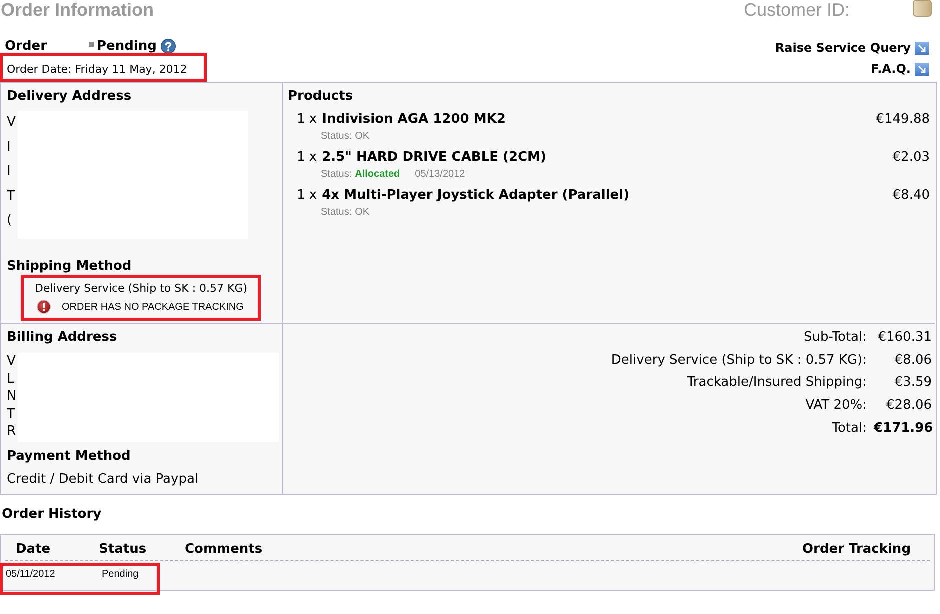 The width and height of the screenshot is (940, 614). What do you see at coordinates (97, 69) in the screenshot?
I see `order-date: Order Date: Friday 11 May, 2012` at bounding box center [97, 69].